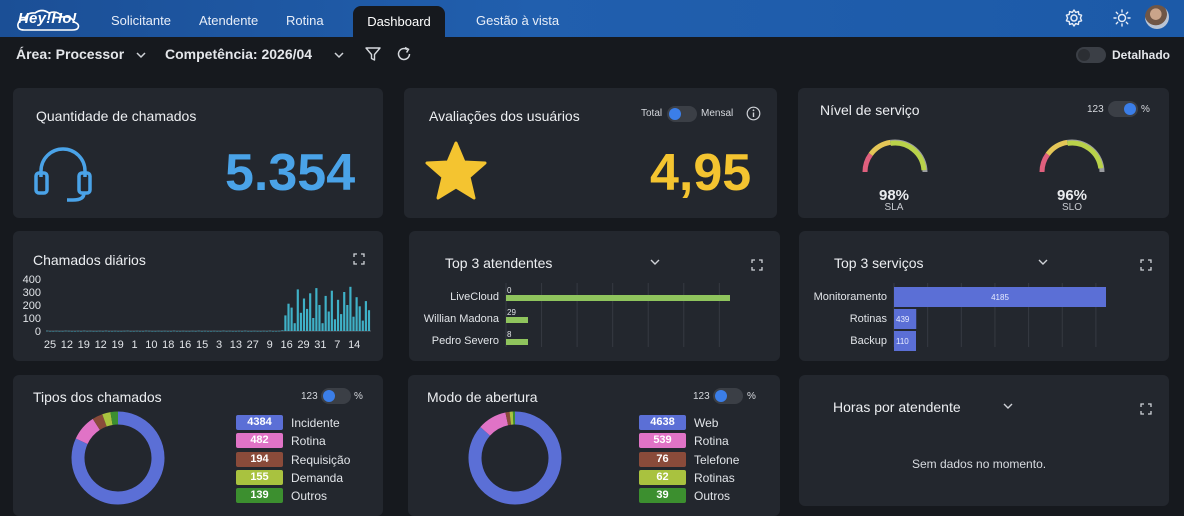 The width and height of the screenshot is (1184, 516). What do you see at coordinates (1095, 109) in the screenshot?
I see `toggle-label-123: 123` at bounding box center [1095, 109].